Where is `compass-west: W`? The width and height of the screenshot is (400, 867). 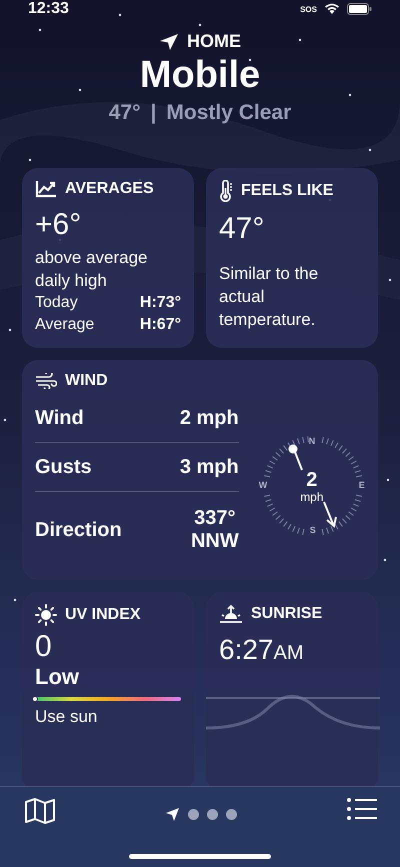
compass-west: W is located at coordinates (263, 485).